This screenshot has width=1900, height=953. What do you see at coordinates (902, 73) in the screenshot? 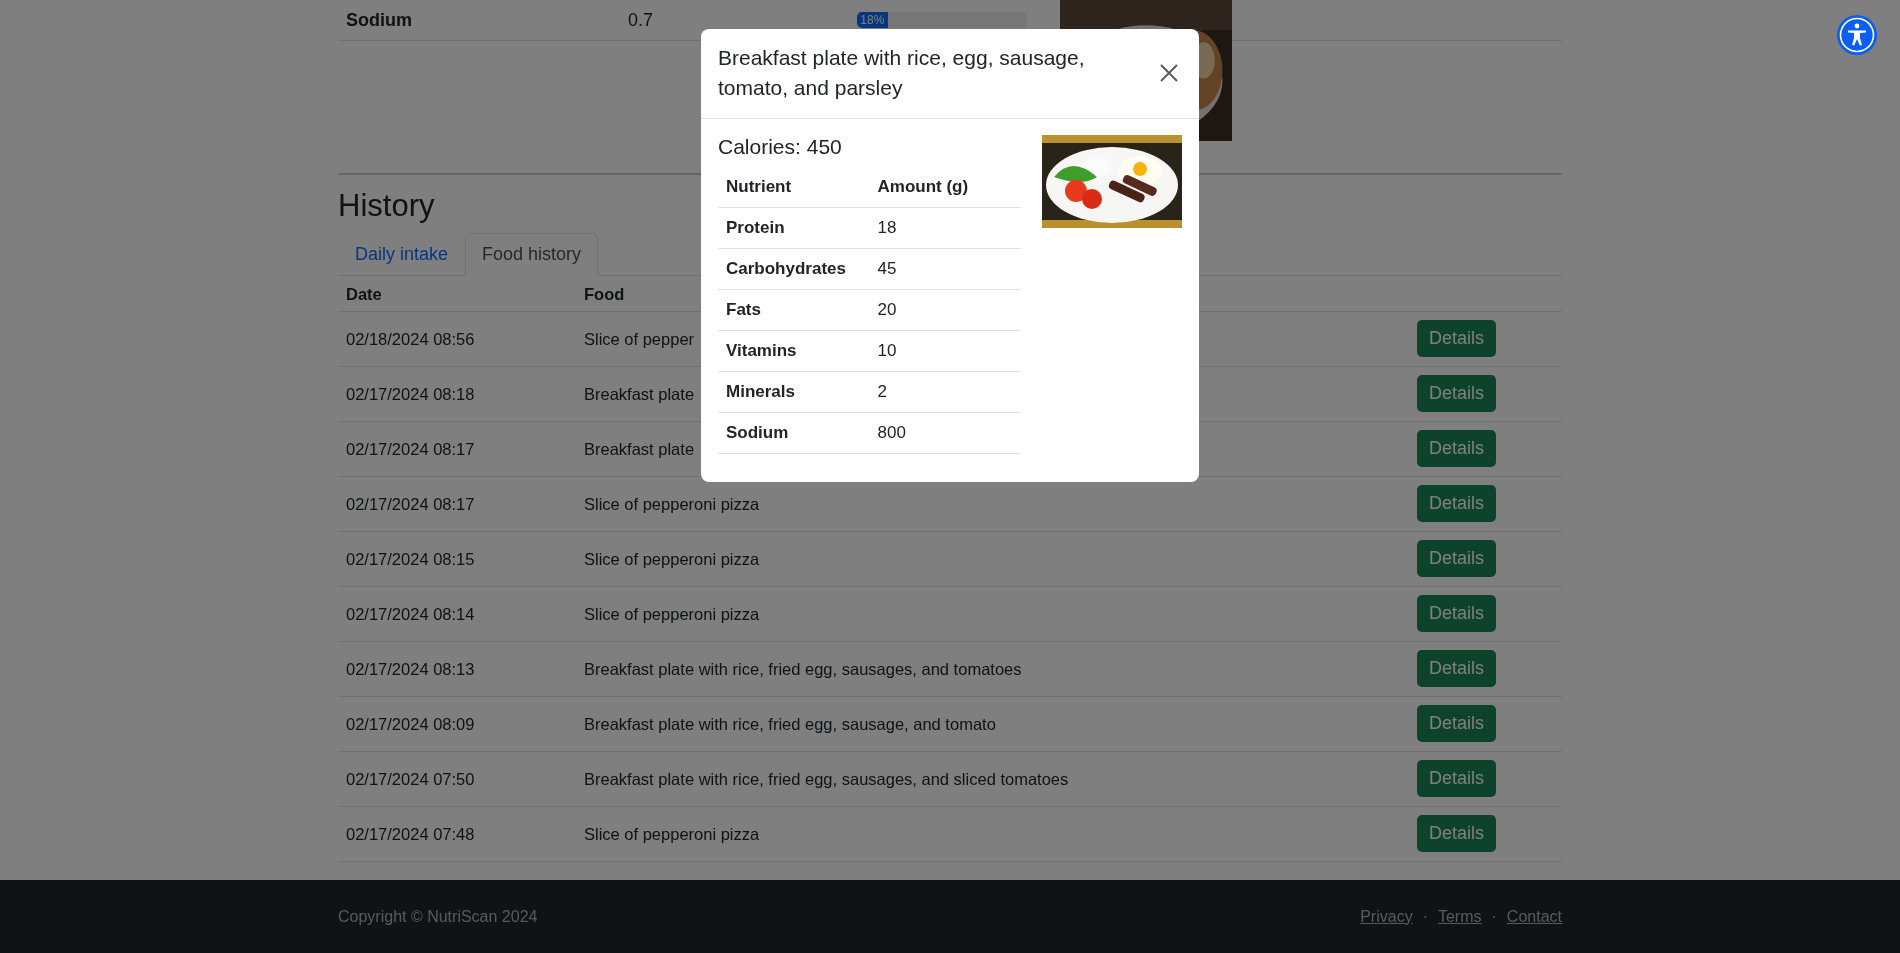
I see `modal-title: Breakfast plate with rice, egg, sausage, tomato, and parsley` at bounding box center [902, 73].